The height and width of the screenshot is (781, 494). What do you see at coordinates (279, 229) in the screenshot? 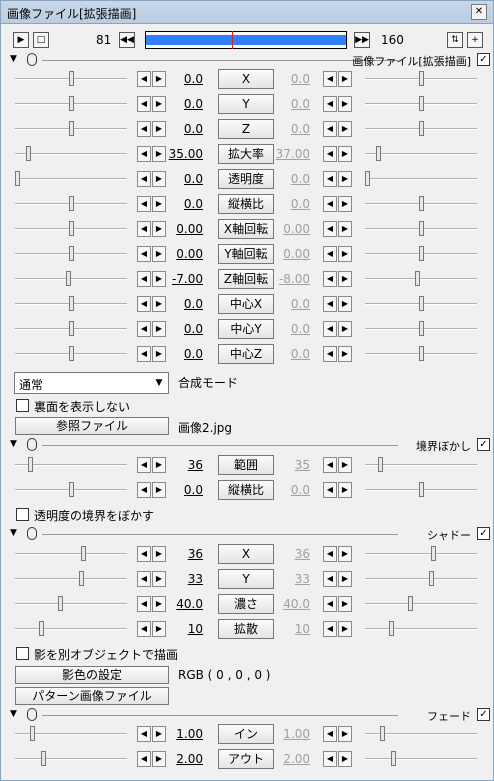
I see `end-value: 0.00` at bounding box center [279, 229].